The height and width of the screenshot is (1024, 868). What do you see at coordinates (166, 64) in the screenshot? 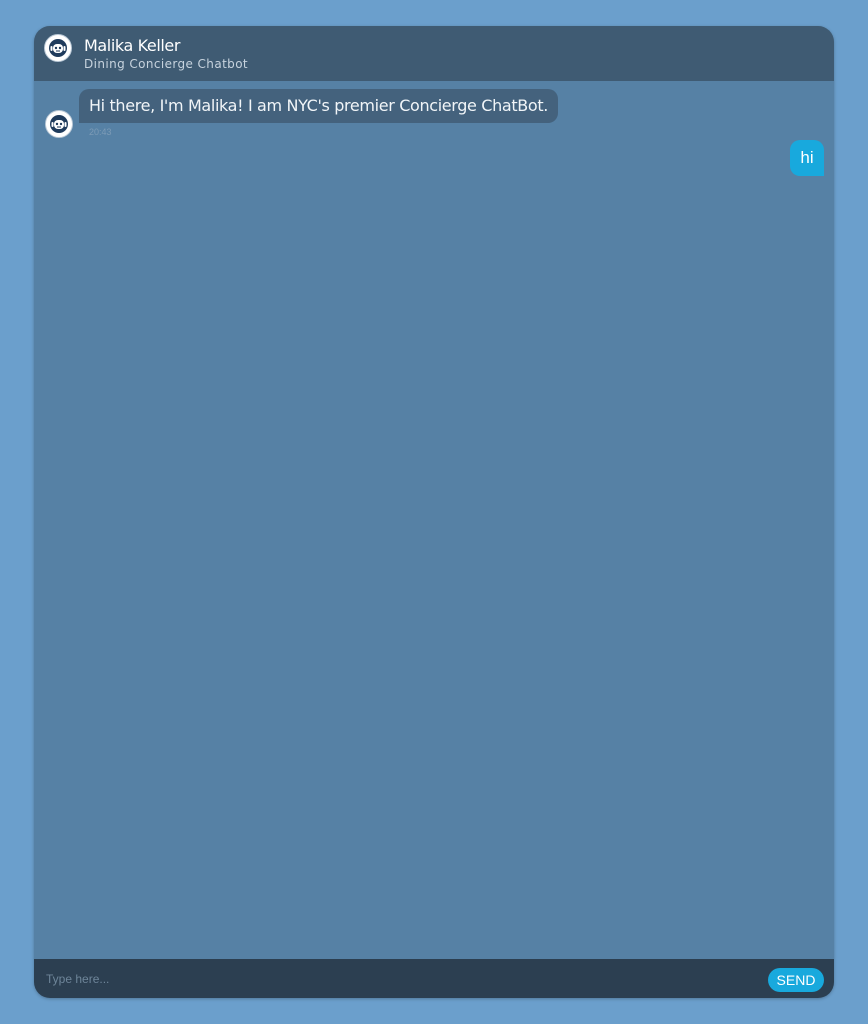
I see `chatbot-subtitle: Dining Concierge Chatbot` at bounding box center [166, 64].